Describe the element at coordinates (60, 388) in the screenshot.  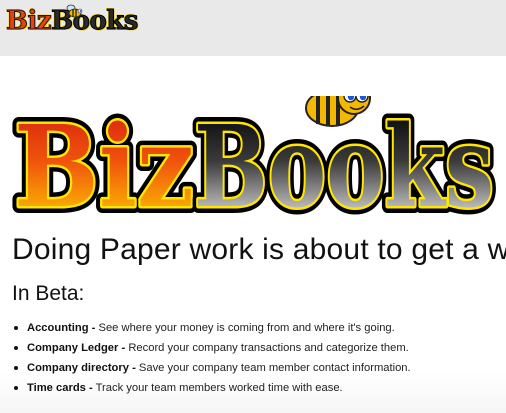
I see `feature-name: Time cards -` at that location.